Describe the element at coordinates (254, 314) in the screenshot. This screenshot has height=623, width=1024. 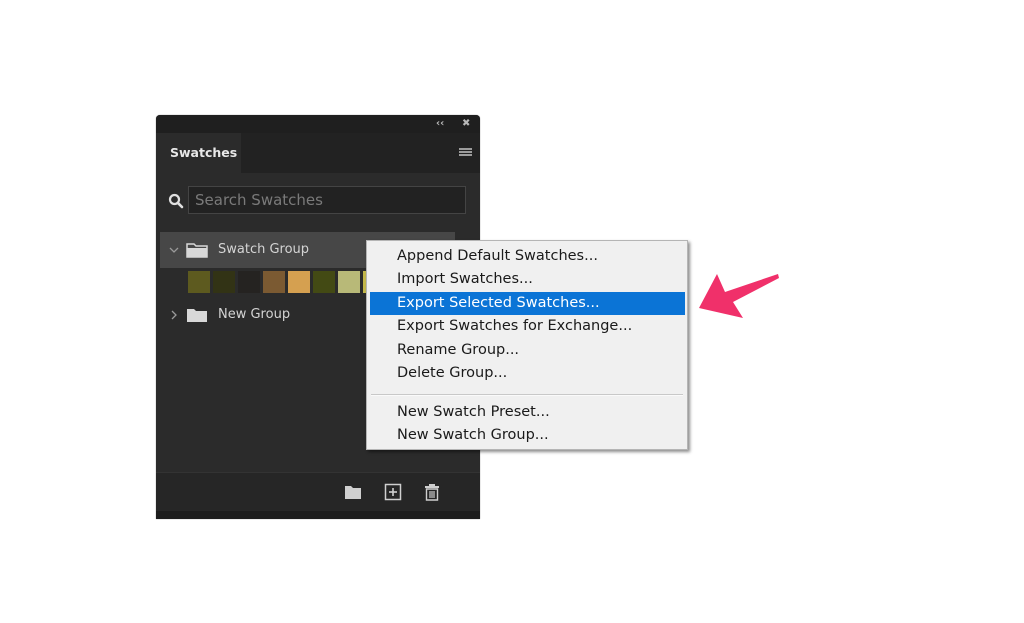
I see `group-label: New Group` at that location.